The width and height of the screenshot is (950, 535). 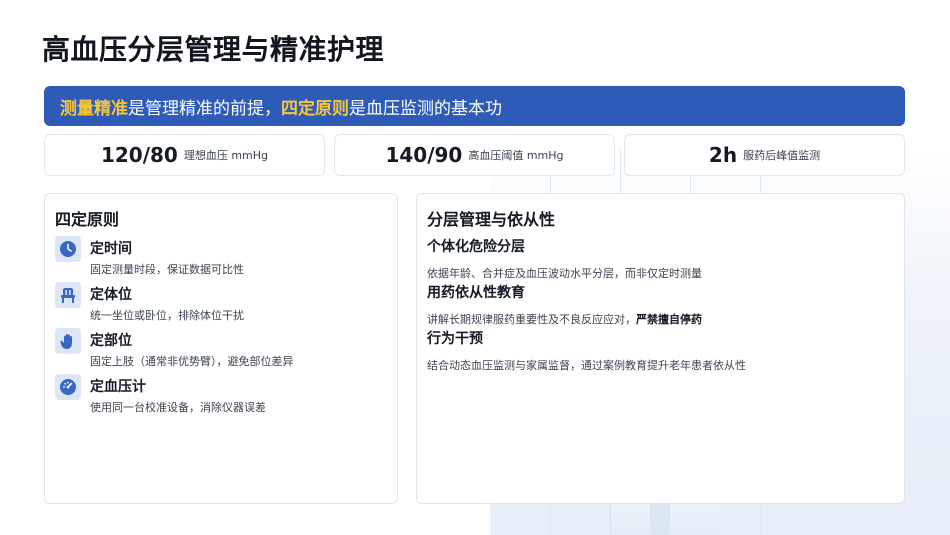 What do you see at coordinates (531, 319) in the screenshot?
I see `item-desc-text: 讲解长期规律服药重要性及不良反应应对，` at bounding box center [531, 319].